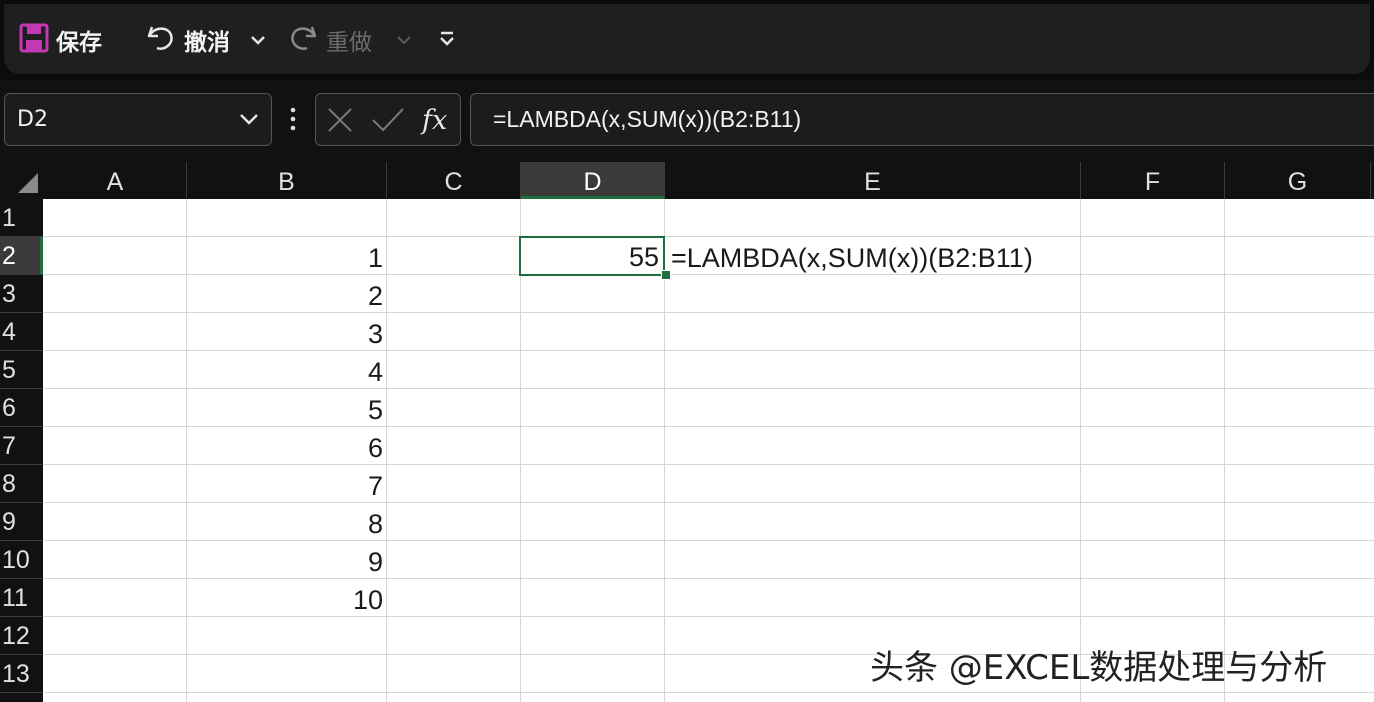  What do you see at coordinates (922, 119) in the screenshot?
I see `formula-input: =LAMBDA(x,SUM(x))(B2:B11)` at bounding box center [922, 119].